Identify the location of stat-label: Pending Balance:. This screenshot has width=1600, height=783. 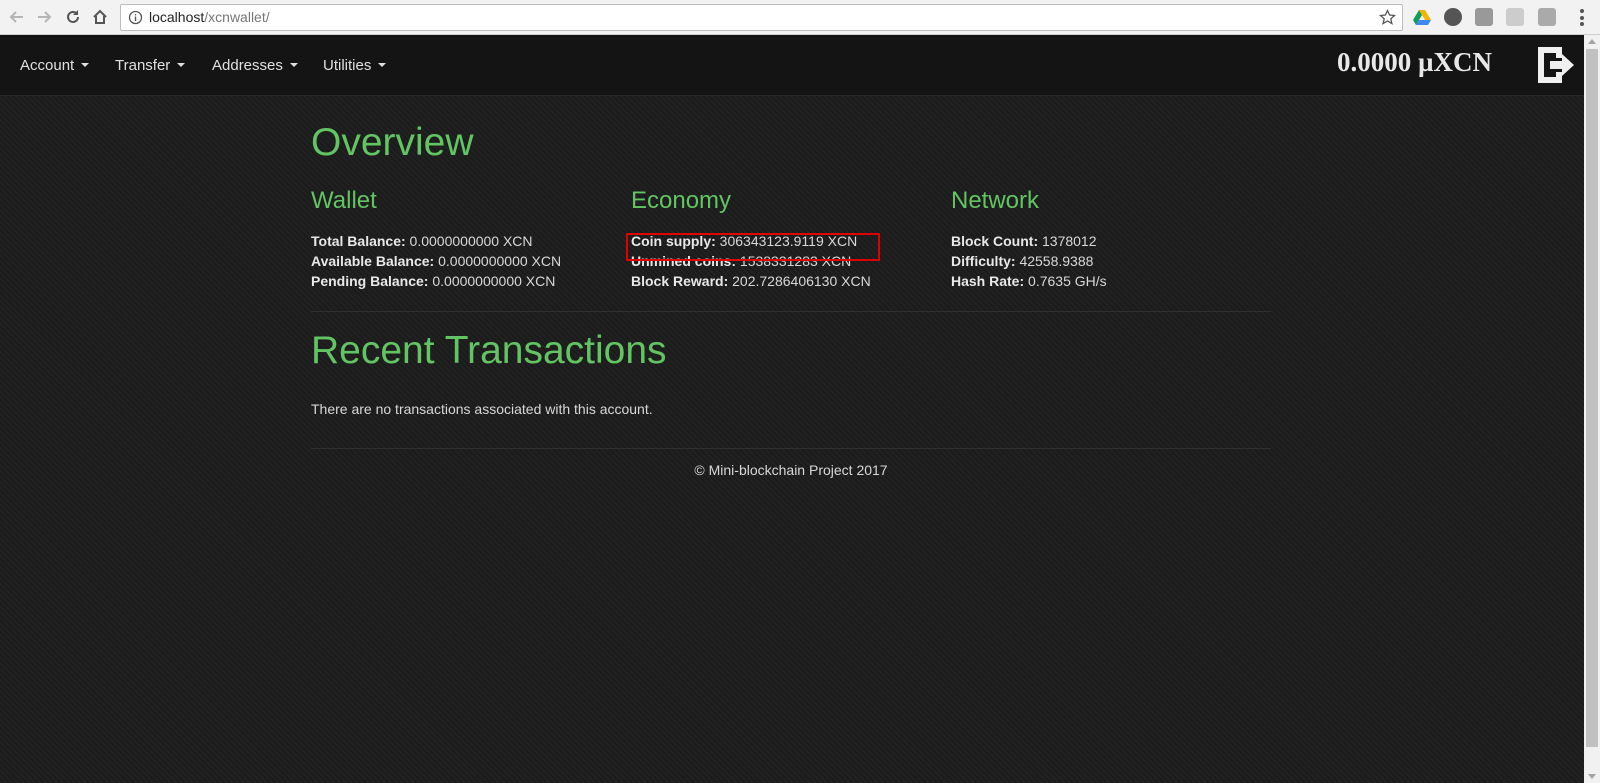
(370, 281).